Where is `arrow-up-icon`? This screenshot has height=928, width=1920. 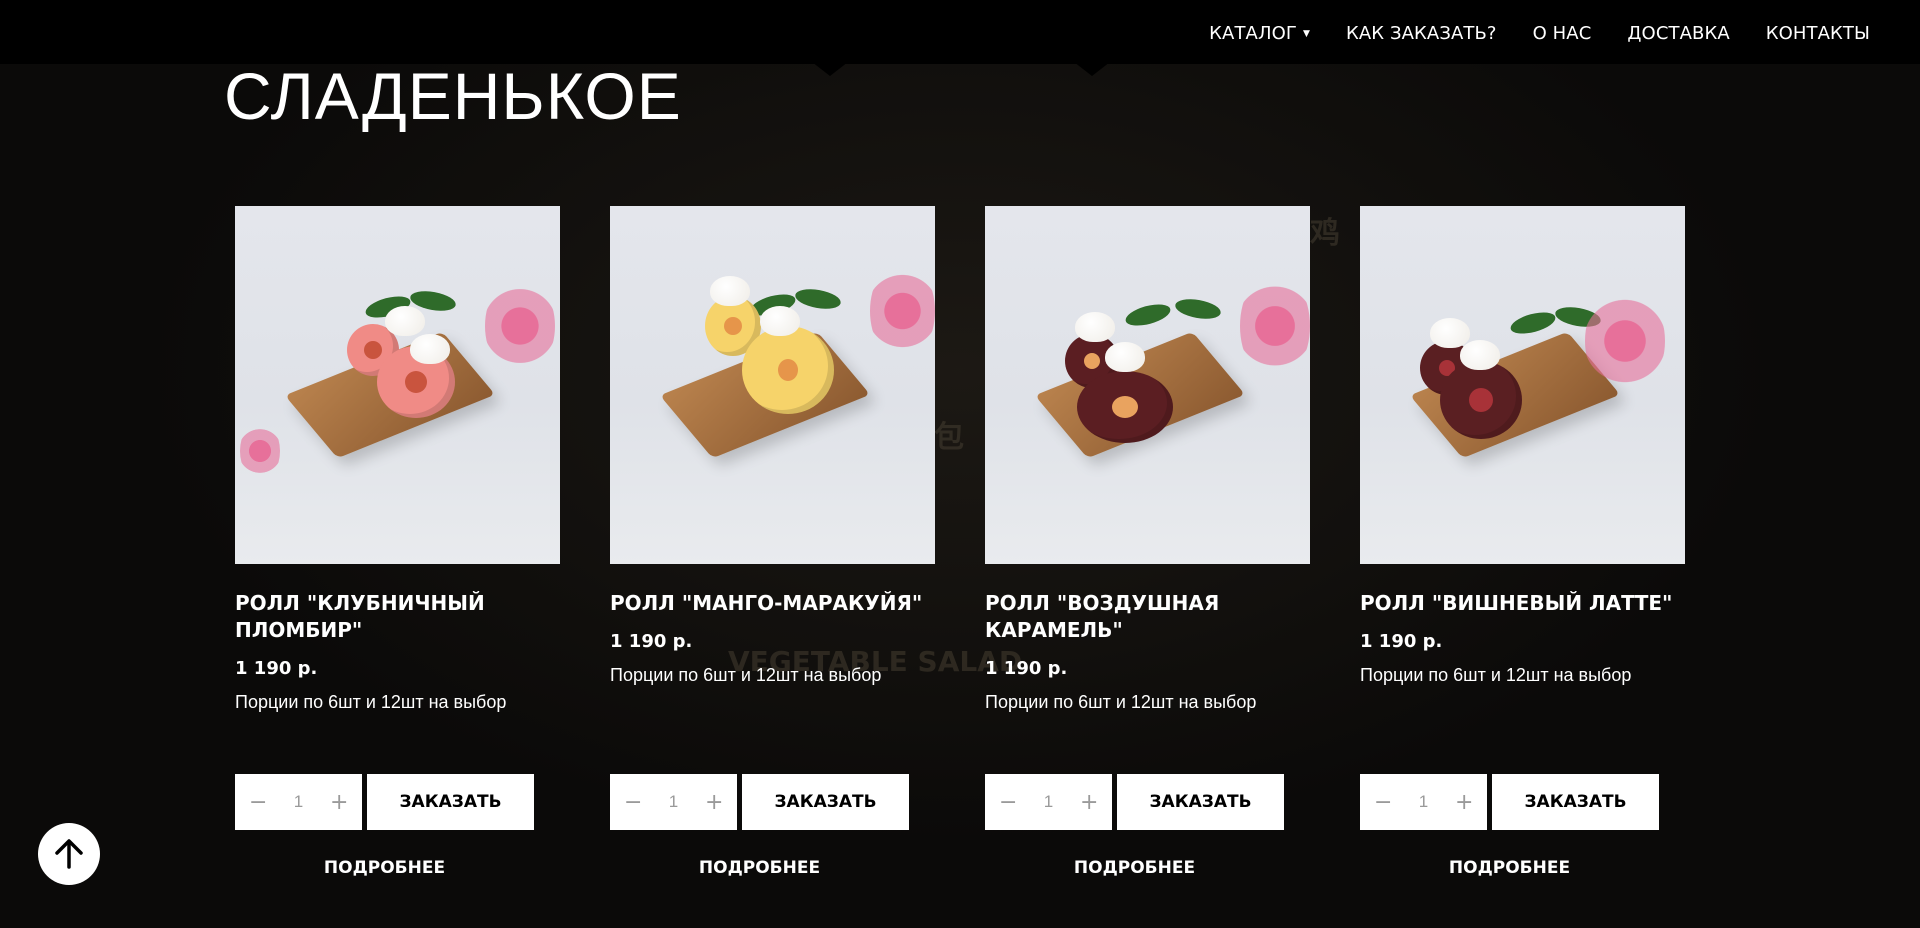 arrow-up-icon is located at coordinates (69, 854).